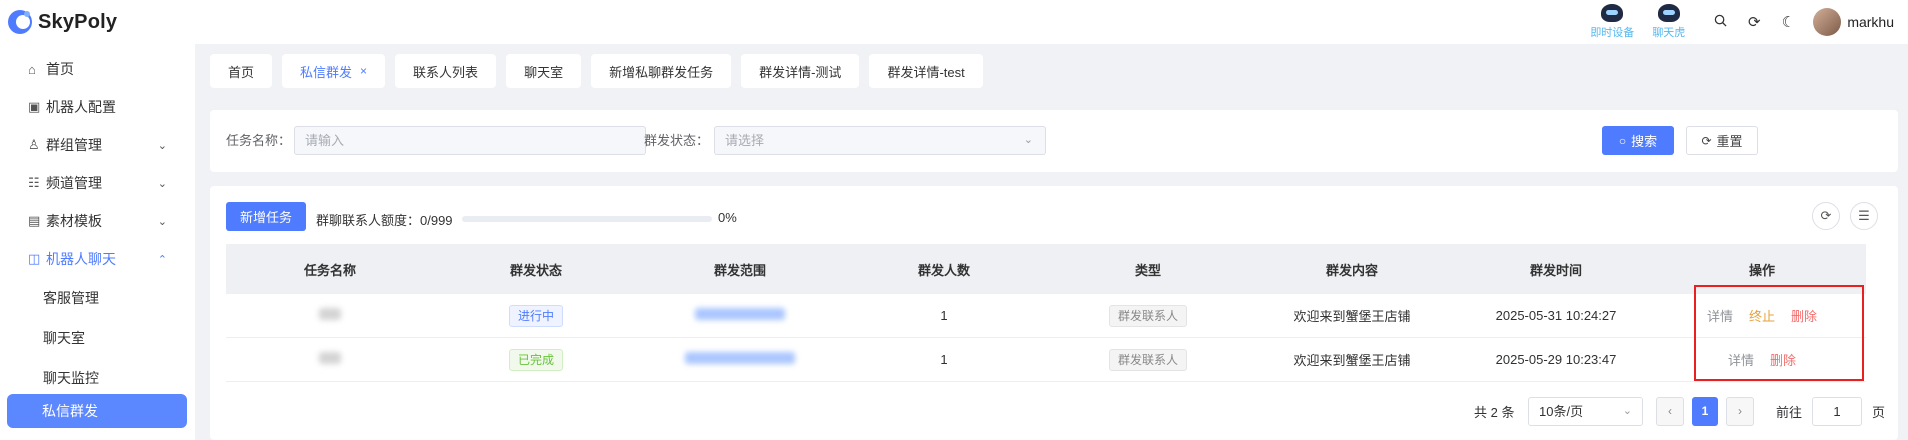  What do you see at coordinates (587, 219) in the screenshot?
I see `quota-progress-bar` at bounding box center [587, 219].